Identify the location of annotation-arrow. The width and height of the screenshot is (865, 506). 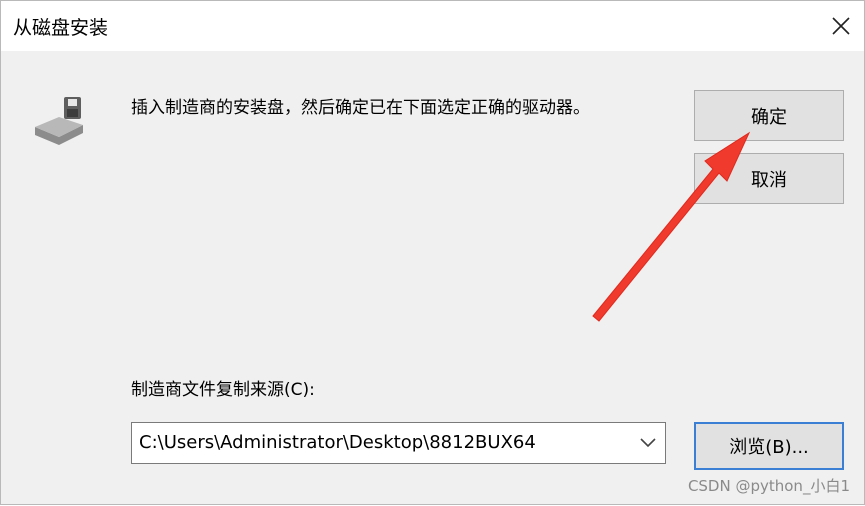
(671, 226).